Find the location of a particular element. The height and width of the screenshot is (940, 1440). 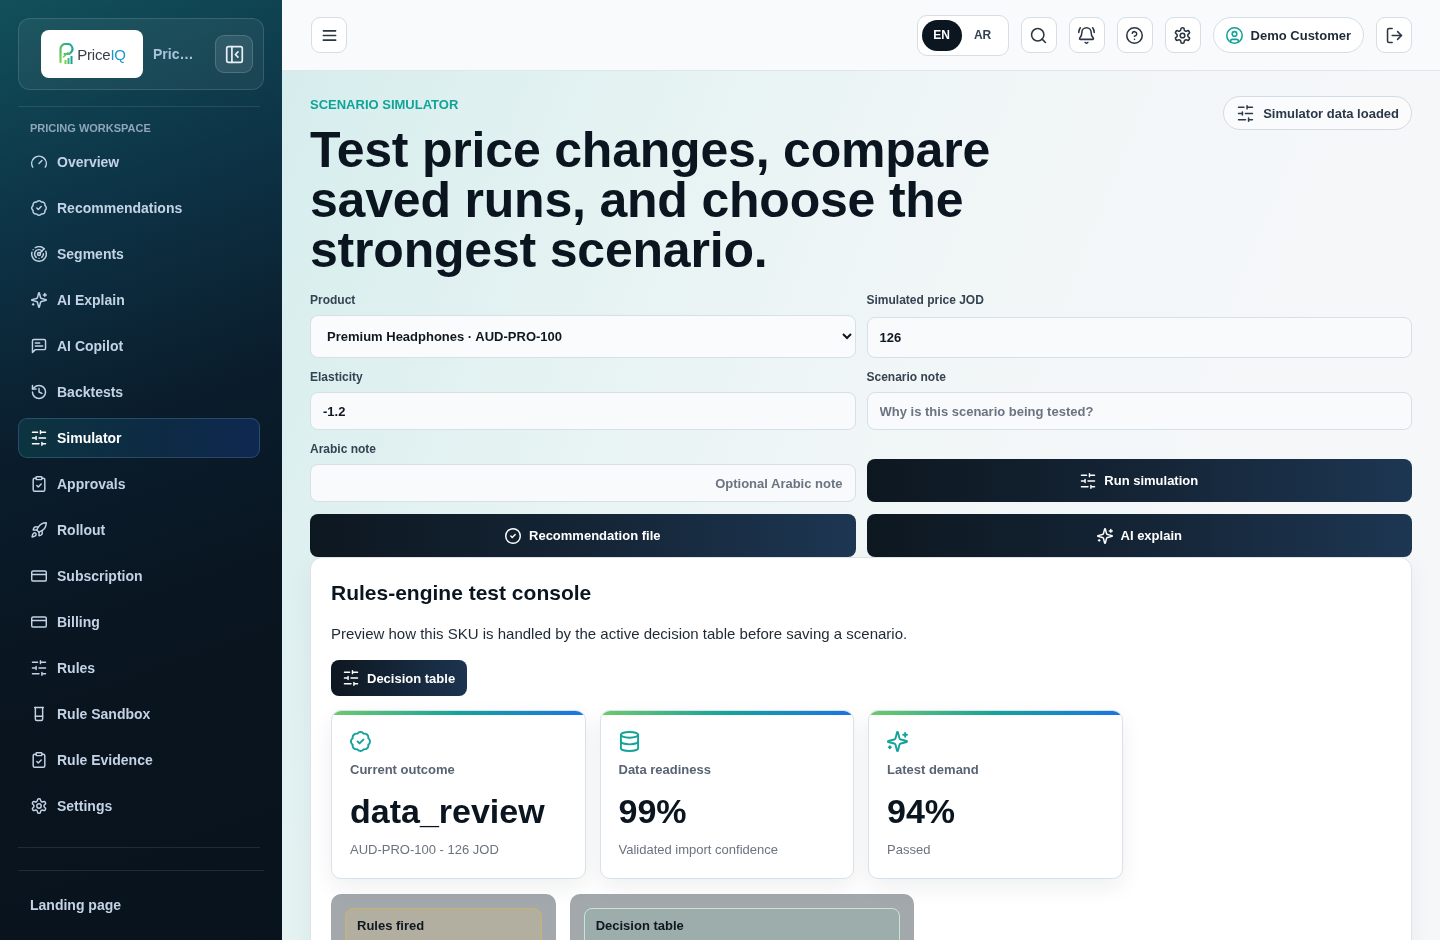

database-icon is located at coordinates (629, 741).